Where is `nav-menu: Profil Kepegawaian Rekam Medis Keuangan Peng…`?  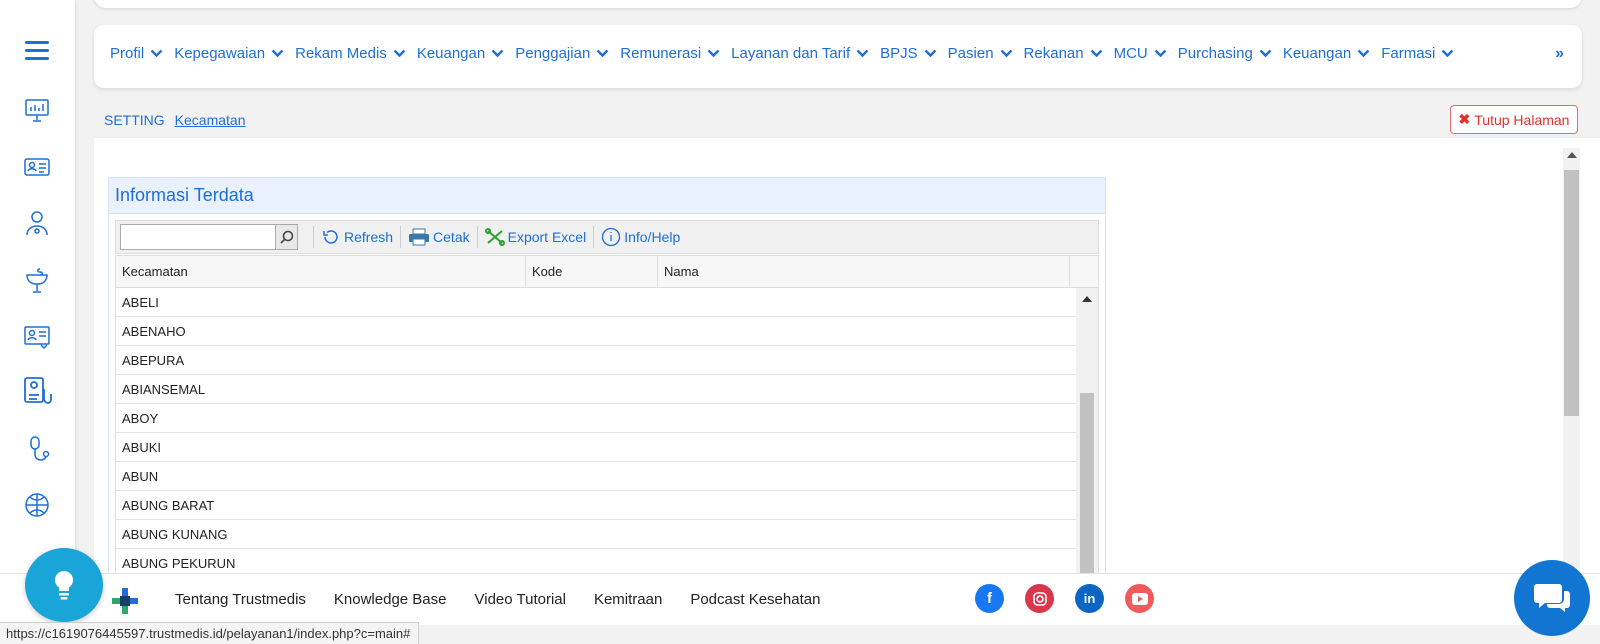
nav-menu: Profil Kepegawaian Rekam Medis Keuangan Peng… is located at coordinates (787, 53).